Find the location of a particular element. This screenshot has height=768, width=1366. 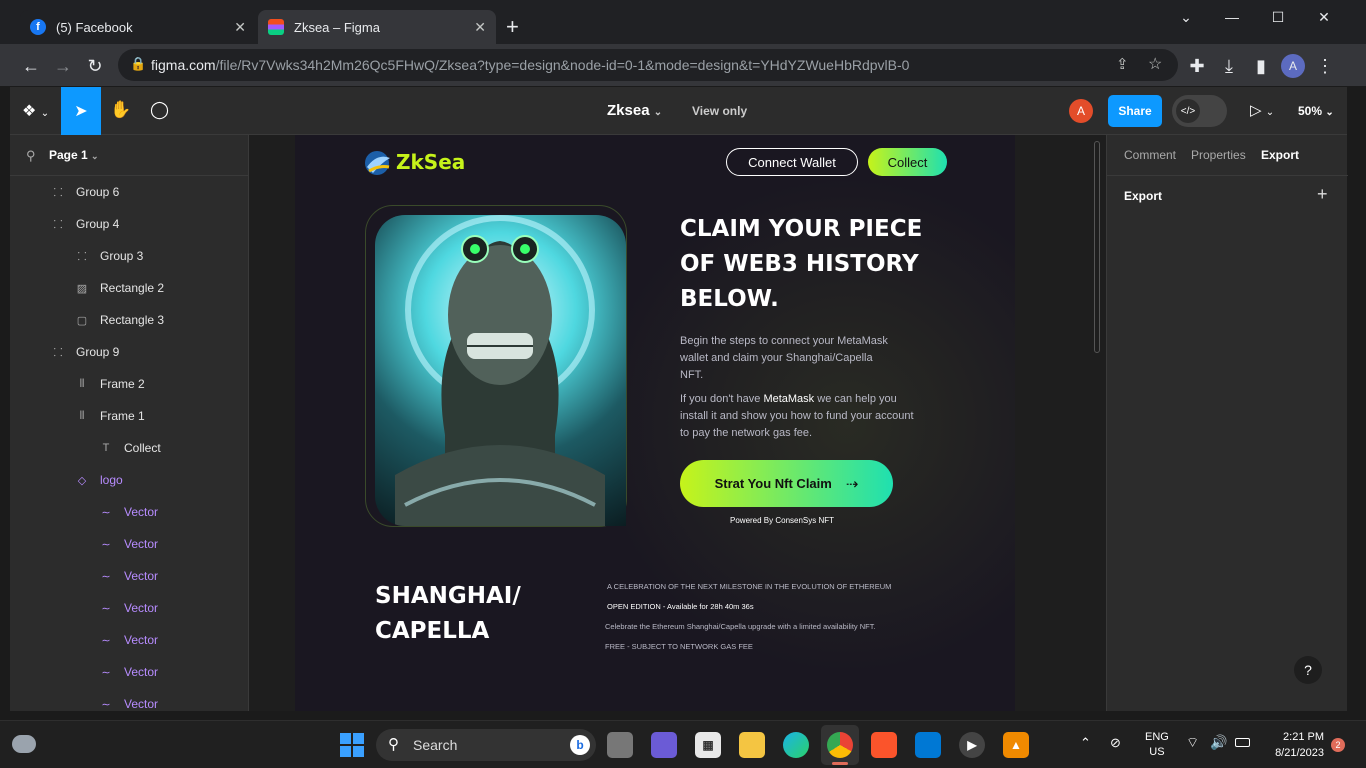

brave-icon is located at coordinates (884, 745).